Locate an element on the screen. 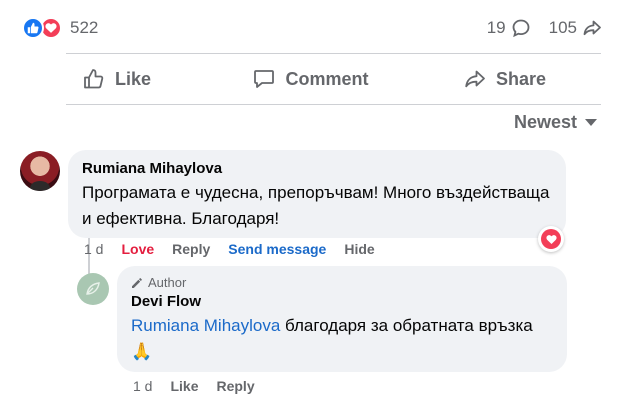 The image size is (619, 399). author-badge-label: Author is located at coordinates (167, 282).